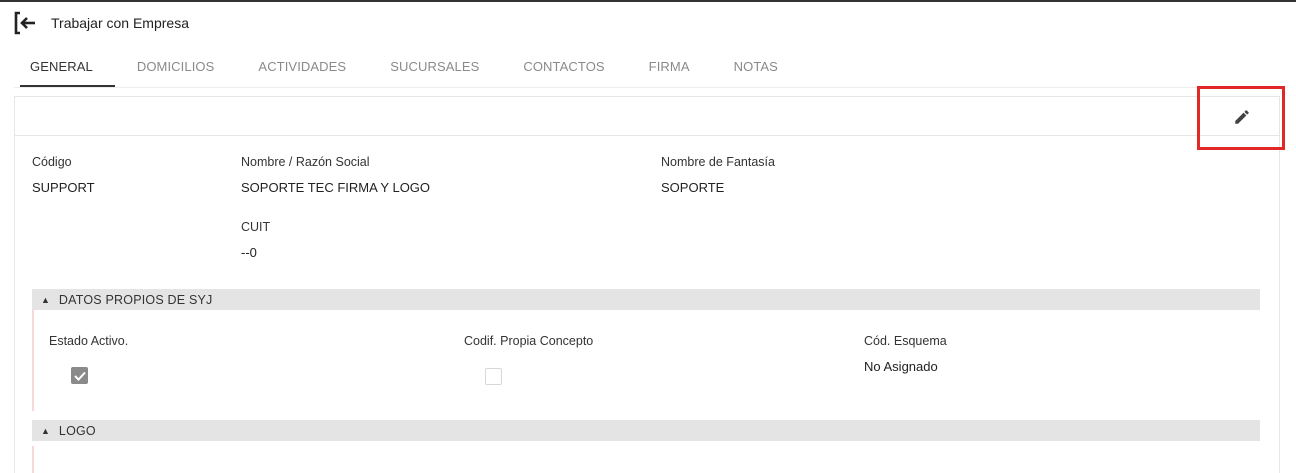 This screenshot has width=1296, height=473. I want to click on codigo-value: SUPPORT, so click(63, 187).